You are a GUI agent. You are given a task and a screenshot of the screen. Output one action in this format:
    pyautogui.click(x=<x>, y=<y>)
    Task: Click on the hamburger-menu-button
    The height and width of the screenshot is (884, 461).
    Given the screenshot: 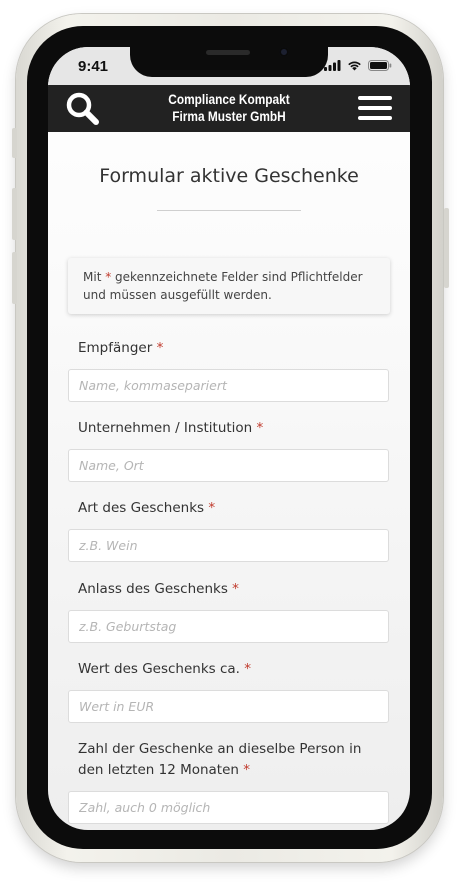 What is the action you would take?
    pyautogui.click(x=375, y=109)
    